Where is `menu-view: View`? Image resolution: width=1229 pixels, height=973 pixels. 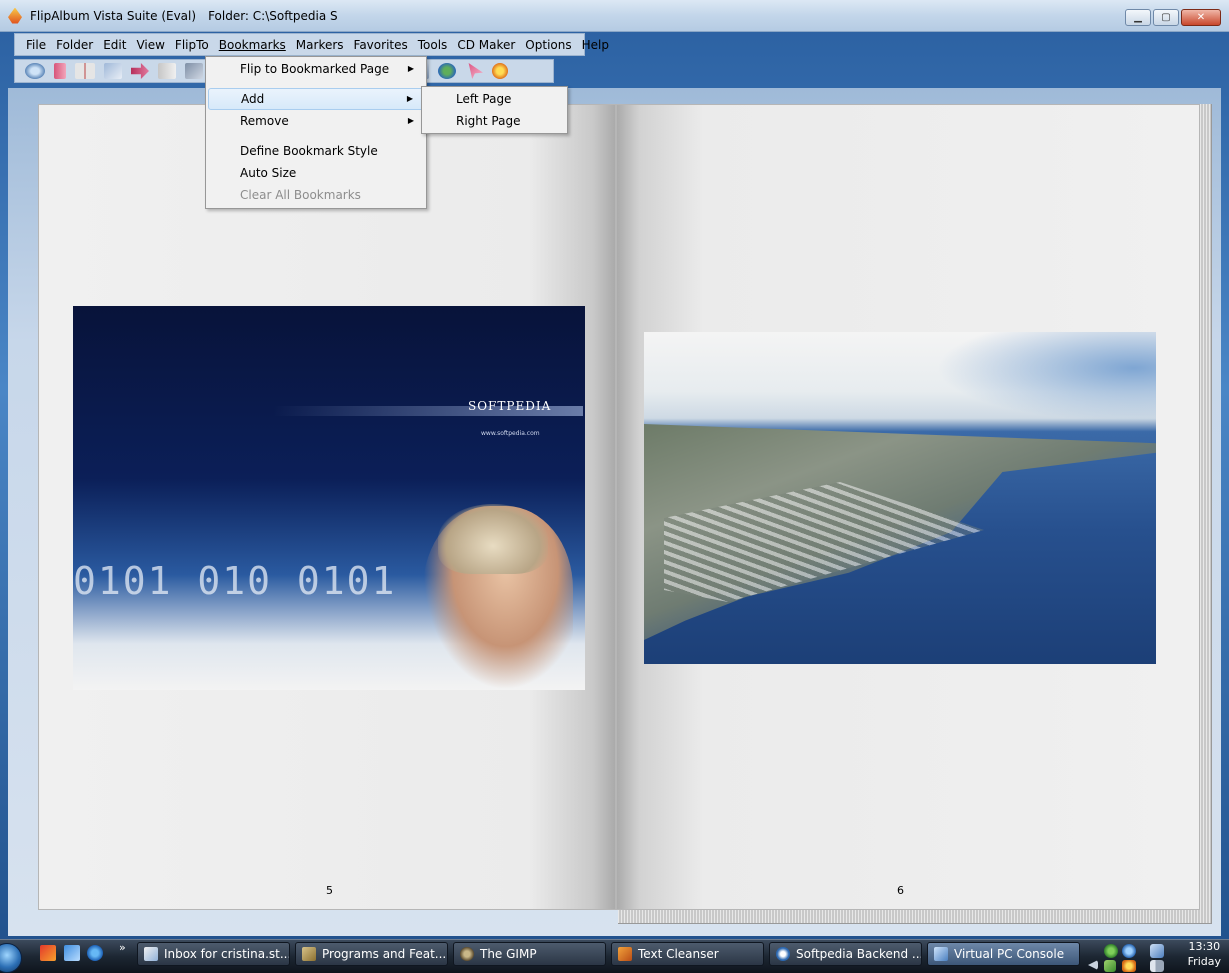
menu-view: View is located at coordinates (150, 45).